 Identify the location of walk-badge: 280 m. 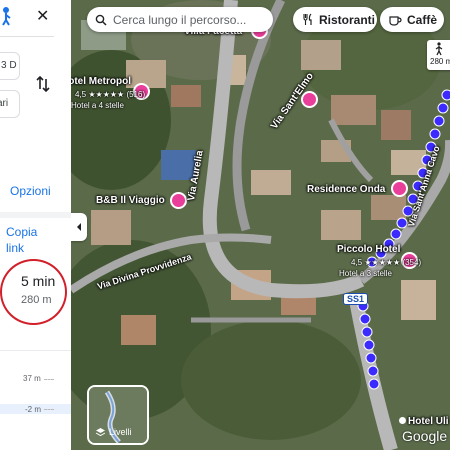
(438, 55).